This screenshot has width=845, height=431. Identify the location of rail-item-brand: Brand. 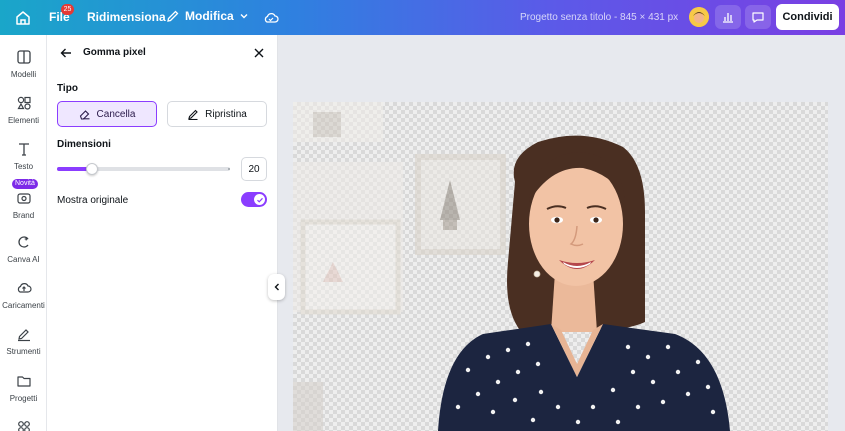
(23, 205).